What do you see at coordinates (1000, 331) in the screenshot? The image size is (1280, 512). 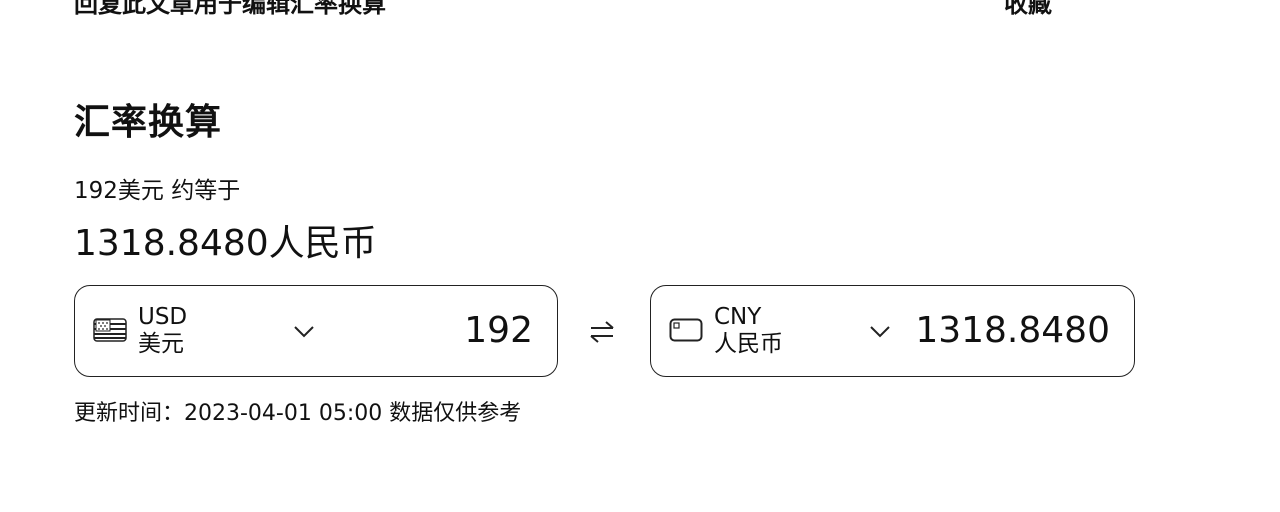 I see `to-amount-input` at bounding box center [1000, 331].